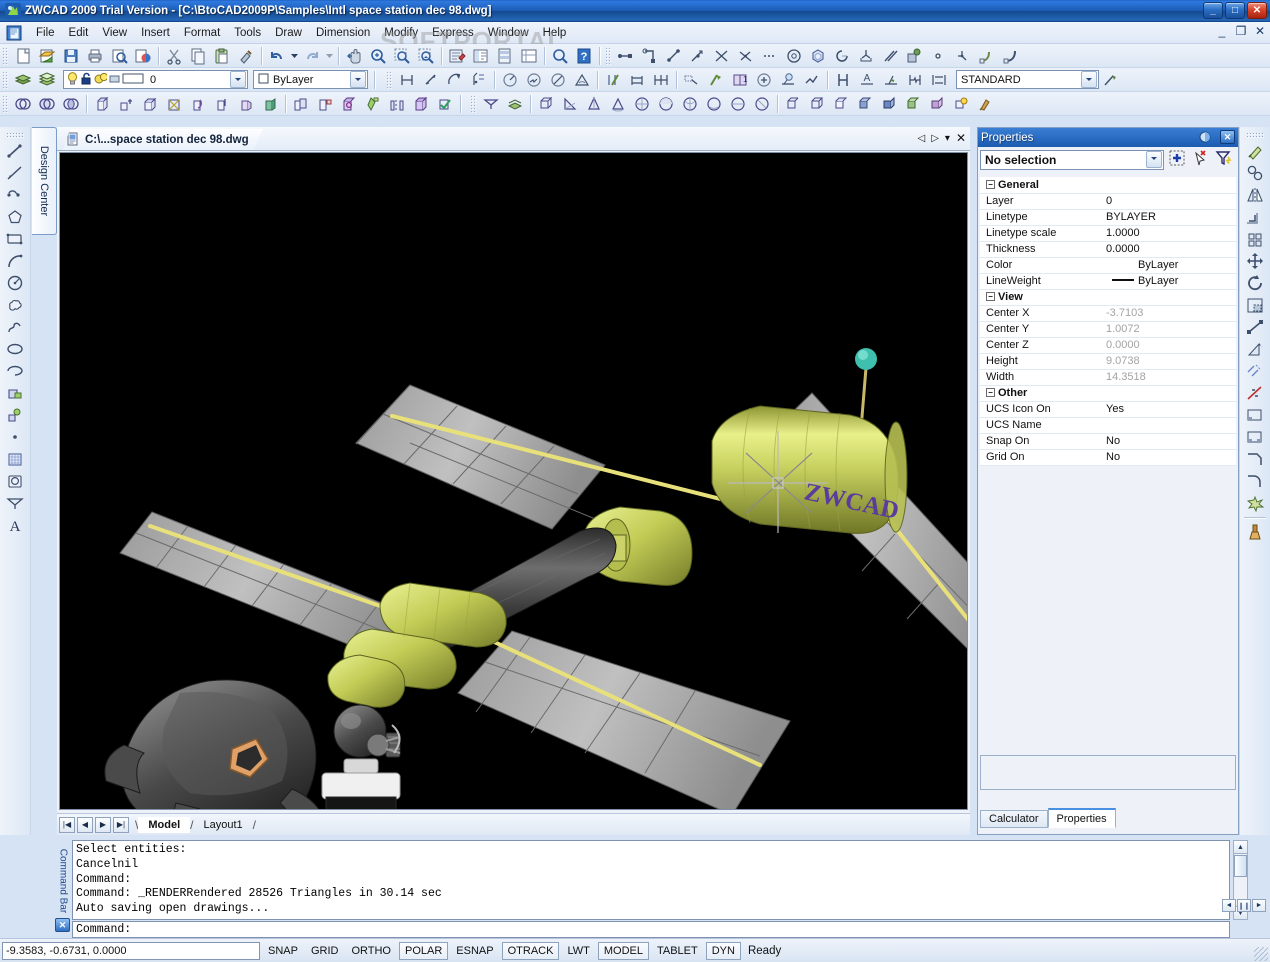 Image resolution: width=1270 pixels, height=962 pixels. What do you see at coordinates (1255, 459) in the screenshot?
I see `chamfer-icon` at bounding box center [1255, 459].